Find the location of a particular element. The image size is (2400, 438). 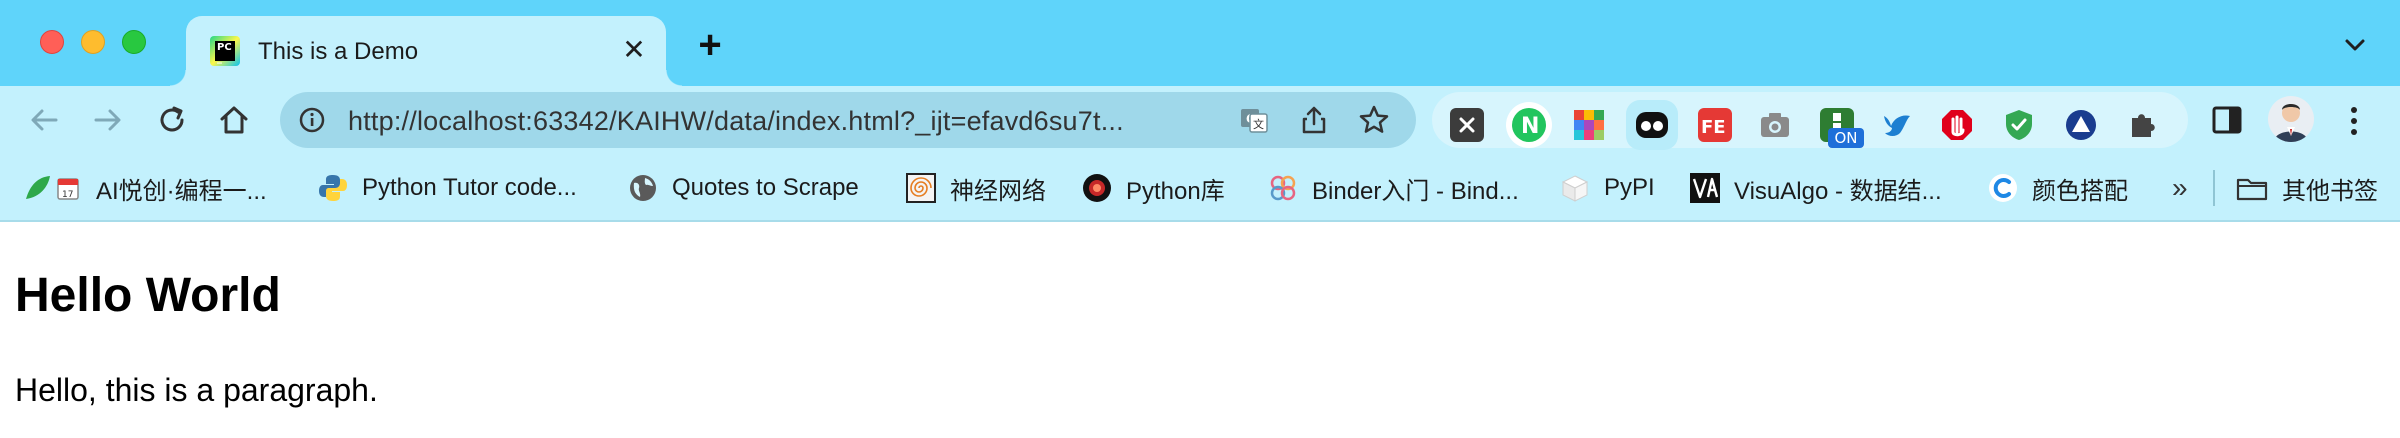

red-glow-icon is located at coordinates (1097, 188).